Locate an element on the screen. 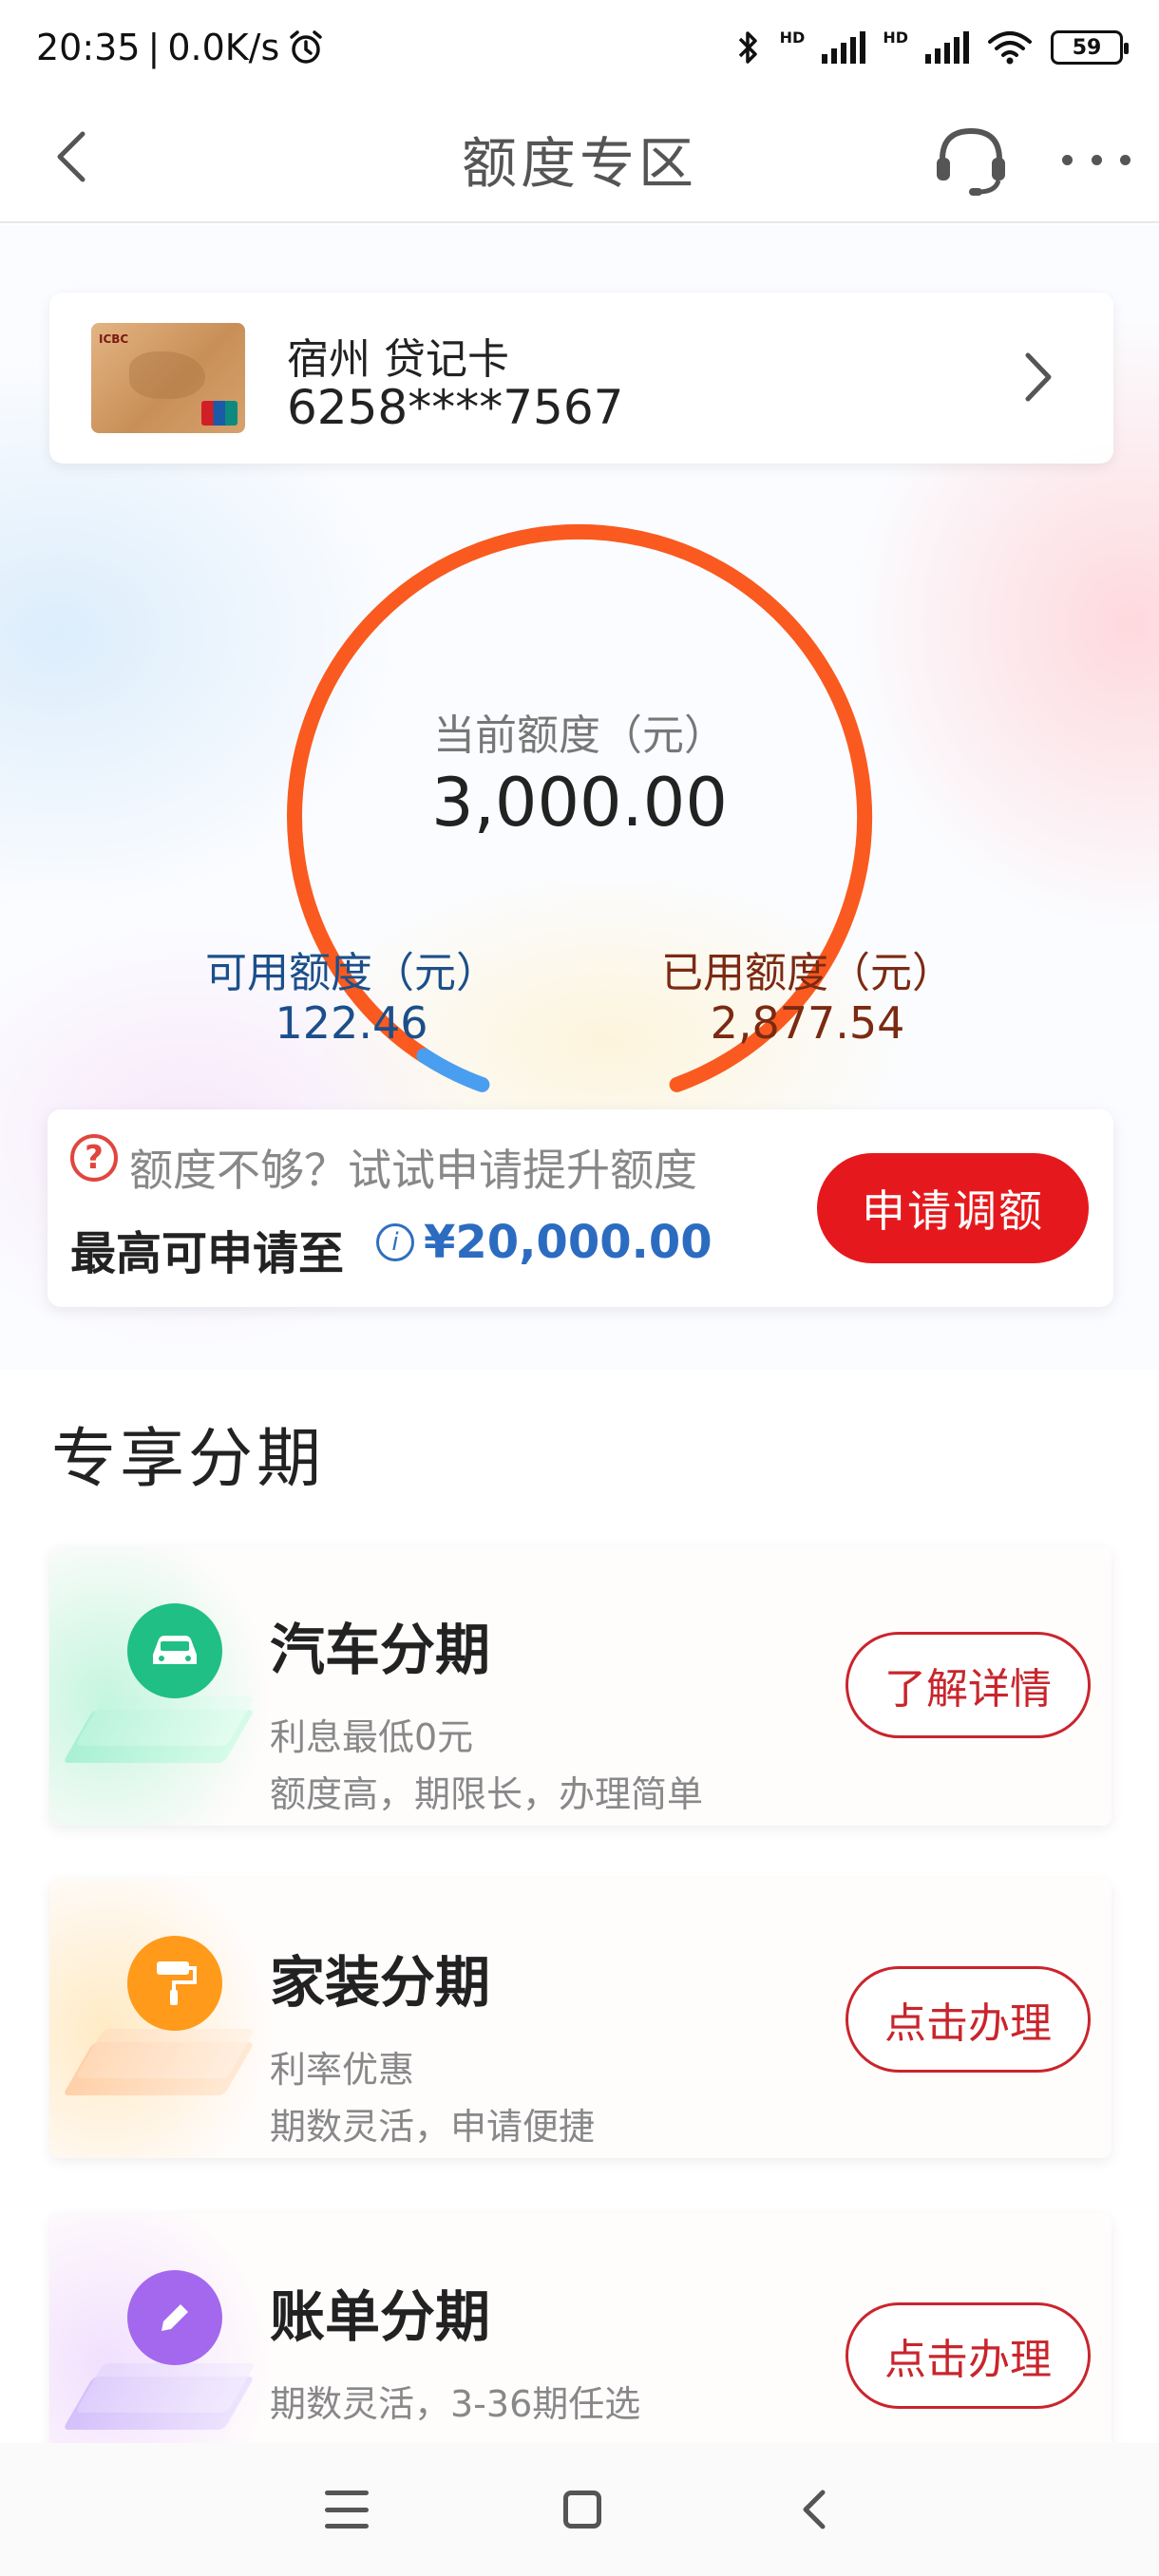  question-icon: ? is located at coordinates (94, 1158).